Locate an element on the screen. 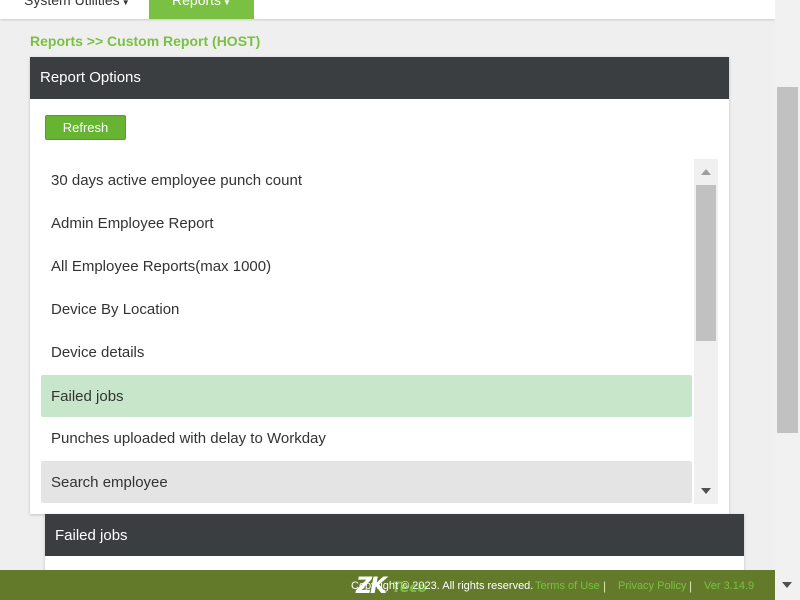 Image resolution: width=800 pixels, height=600 pixels. top-nav: System Utilities ▼ Reports ▼ is located at coordinates (387, 9).